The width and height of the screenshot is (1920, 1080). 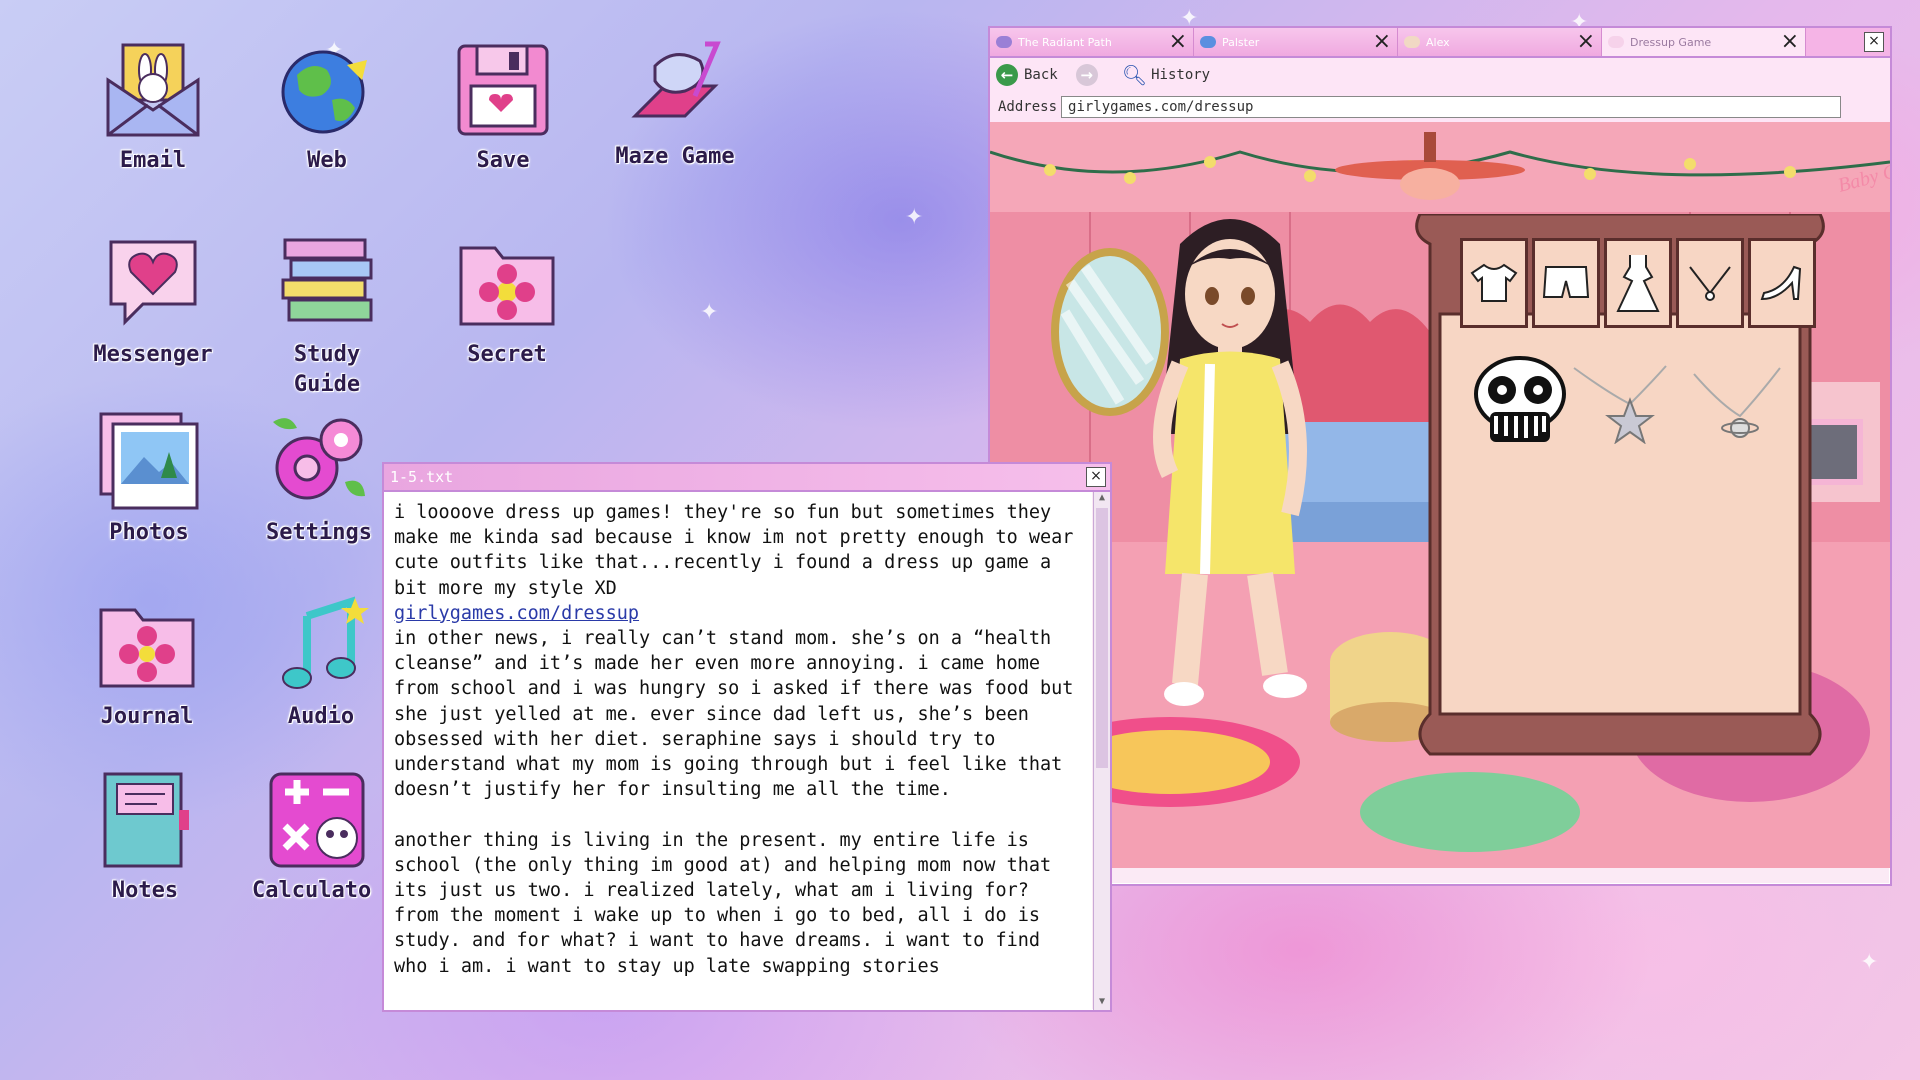 What do you see at coordinates (319, 532) in the screenshot?
I see `desktop-icon-label: Settings` at bounding box center [319, 532].